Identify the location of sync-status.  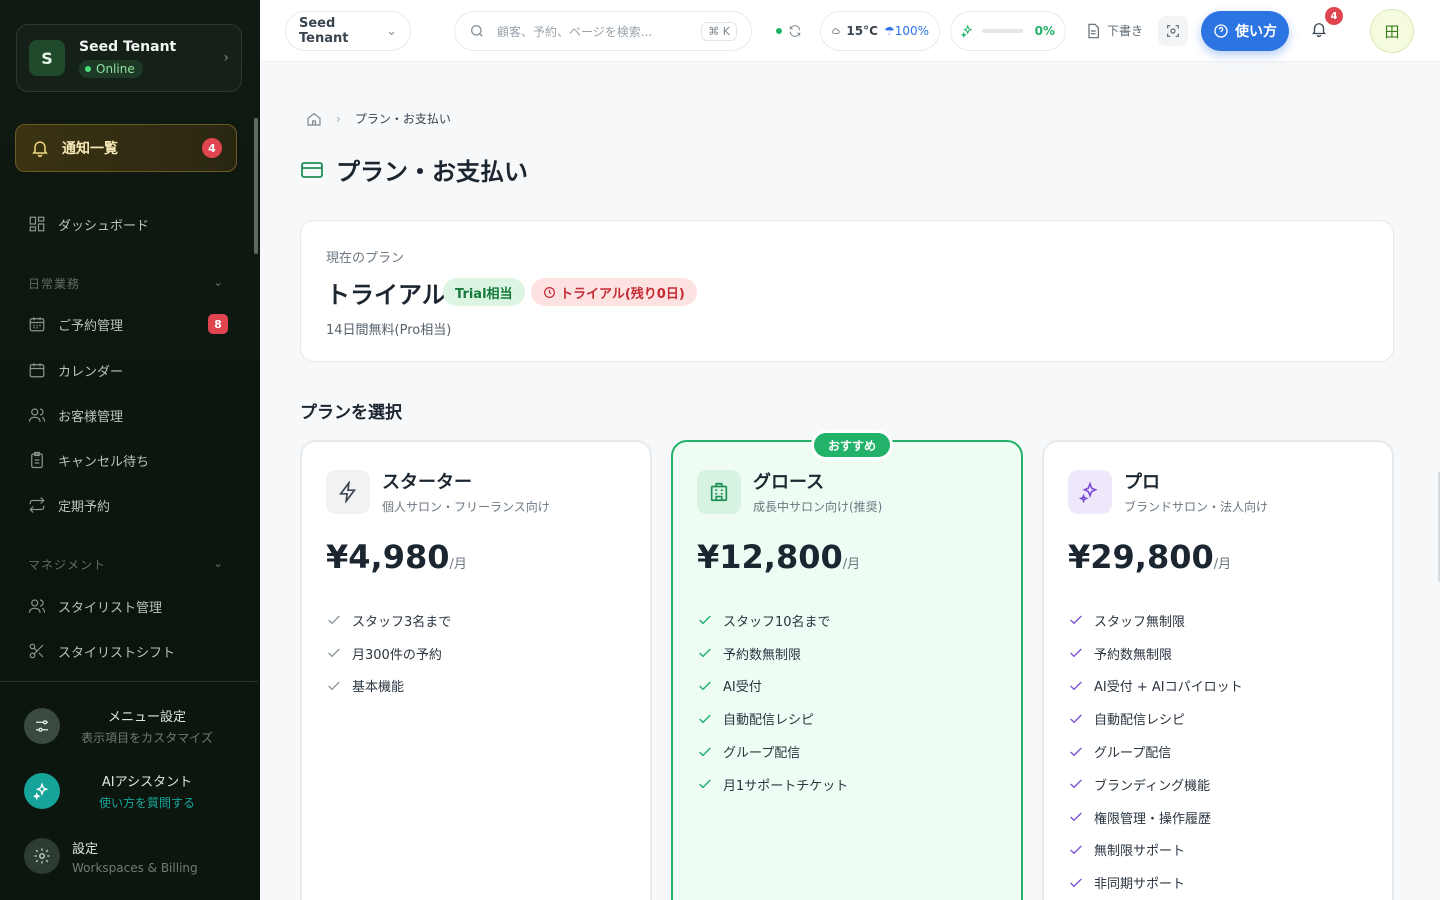
(789, 31).